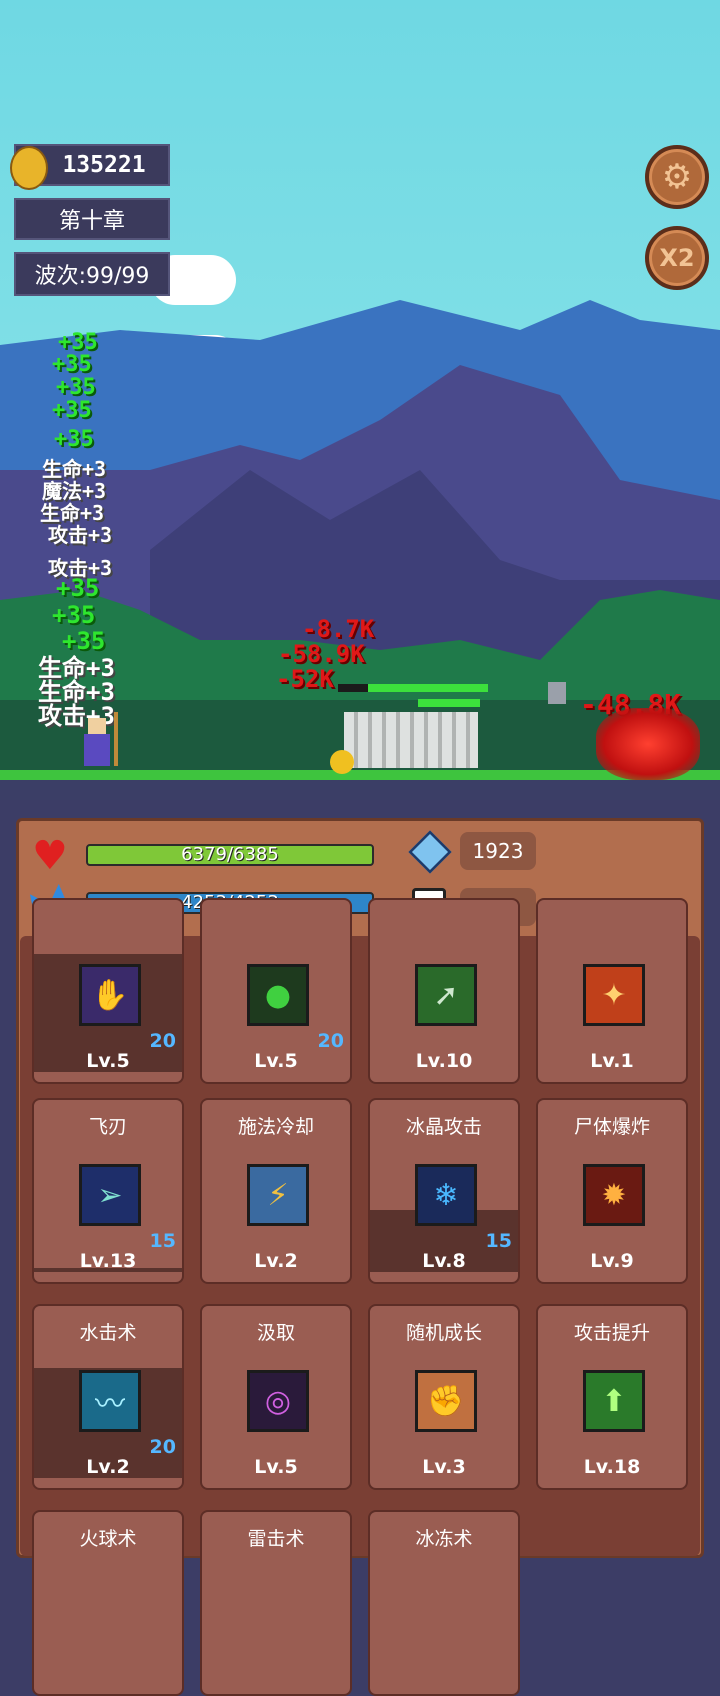 The height and width of the screenshot is (1696, 720). What do you see at coordinates (305, 679) in the screenshot?
I see `damage-popup: -52K` at bounding box center [305, 679].